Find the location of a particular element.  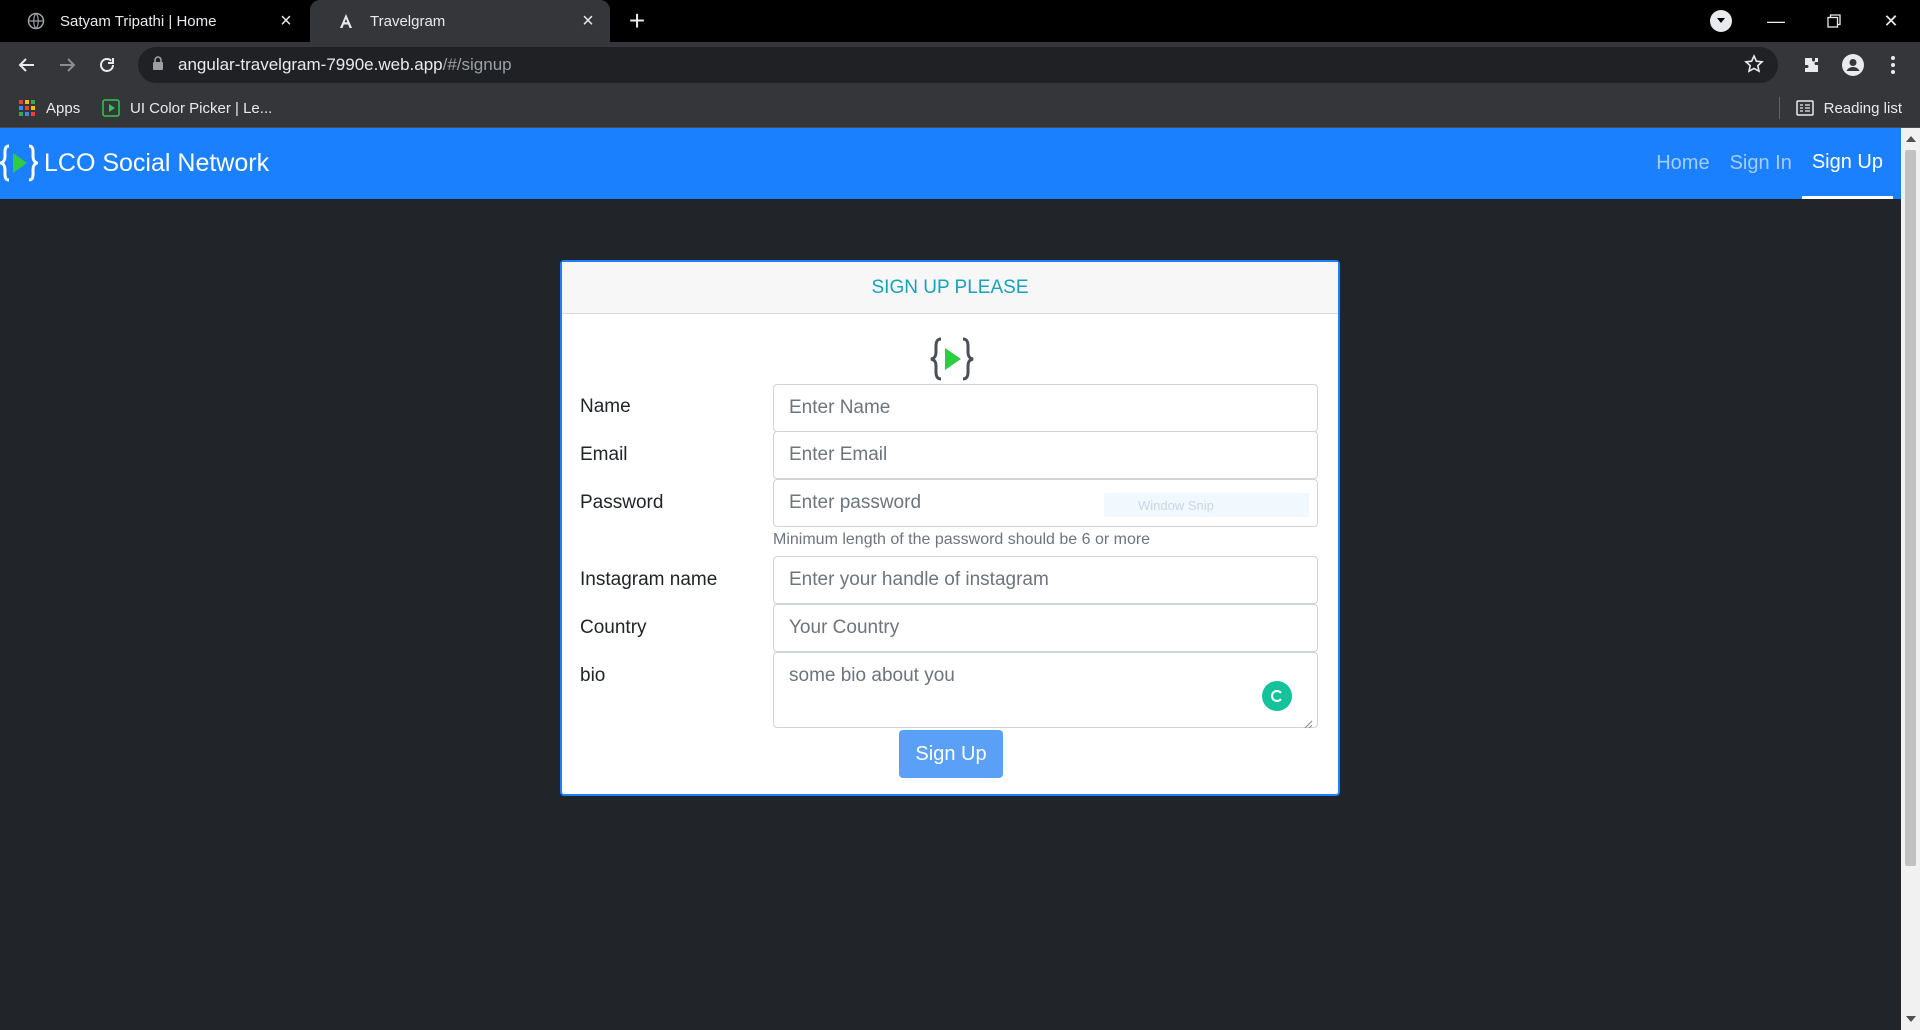

bio-placeholder: some bio about you is located at coordinates (872, 675).